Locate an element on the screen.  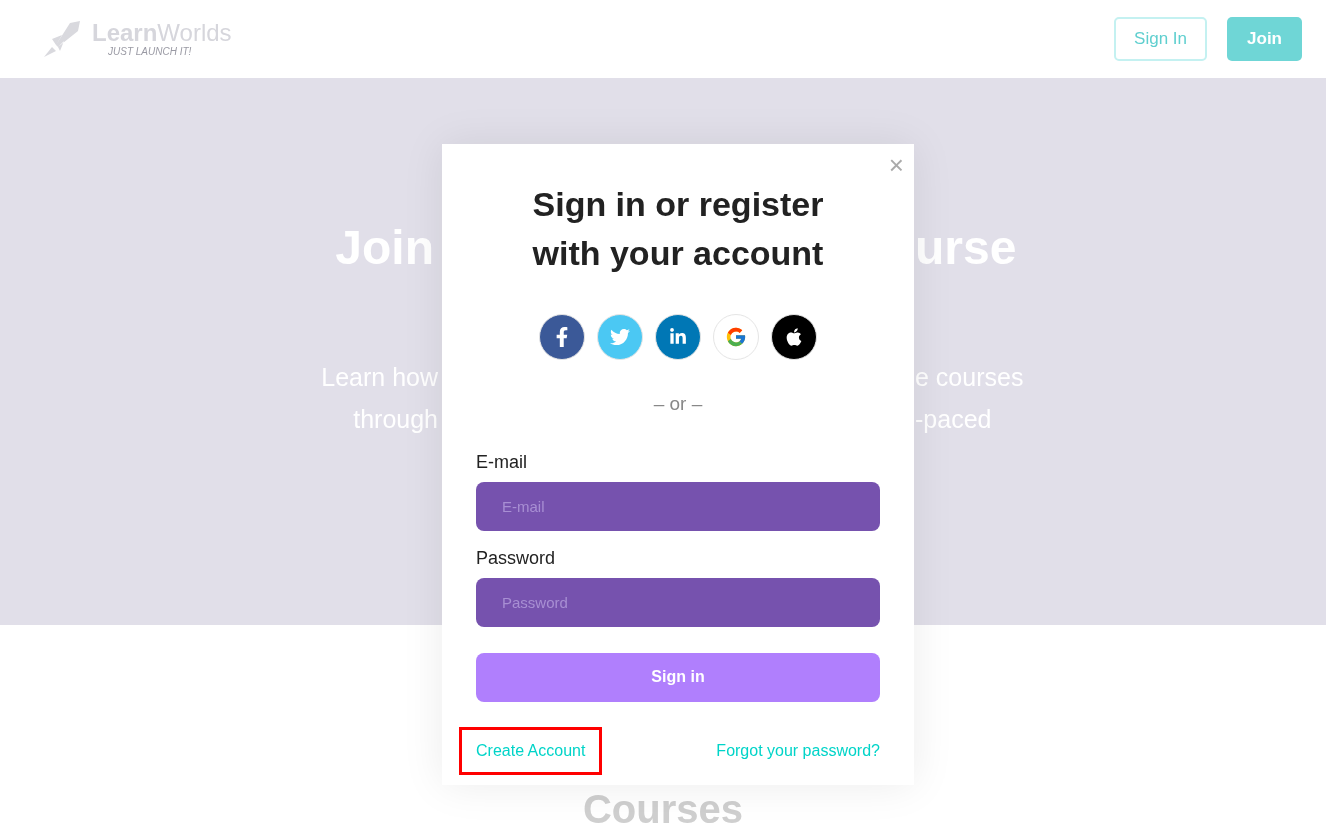
close-button: × is located at coordinates (896, 165).